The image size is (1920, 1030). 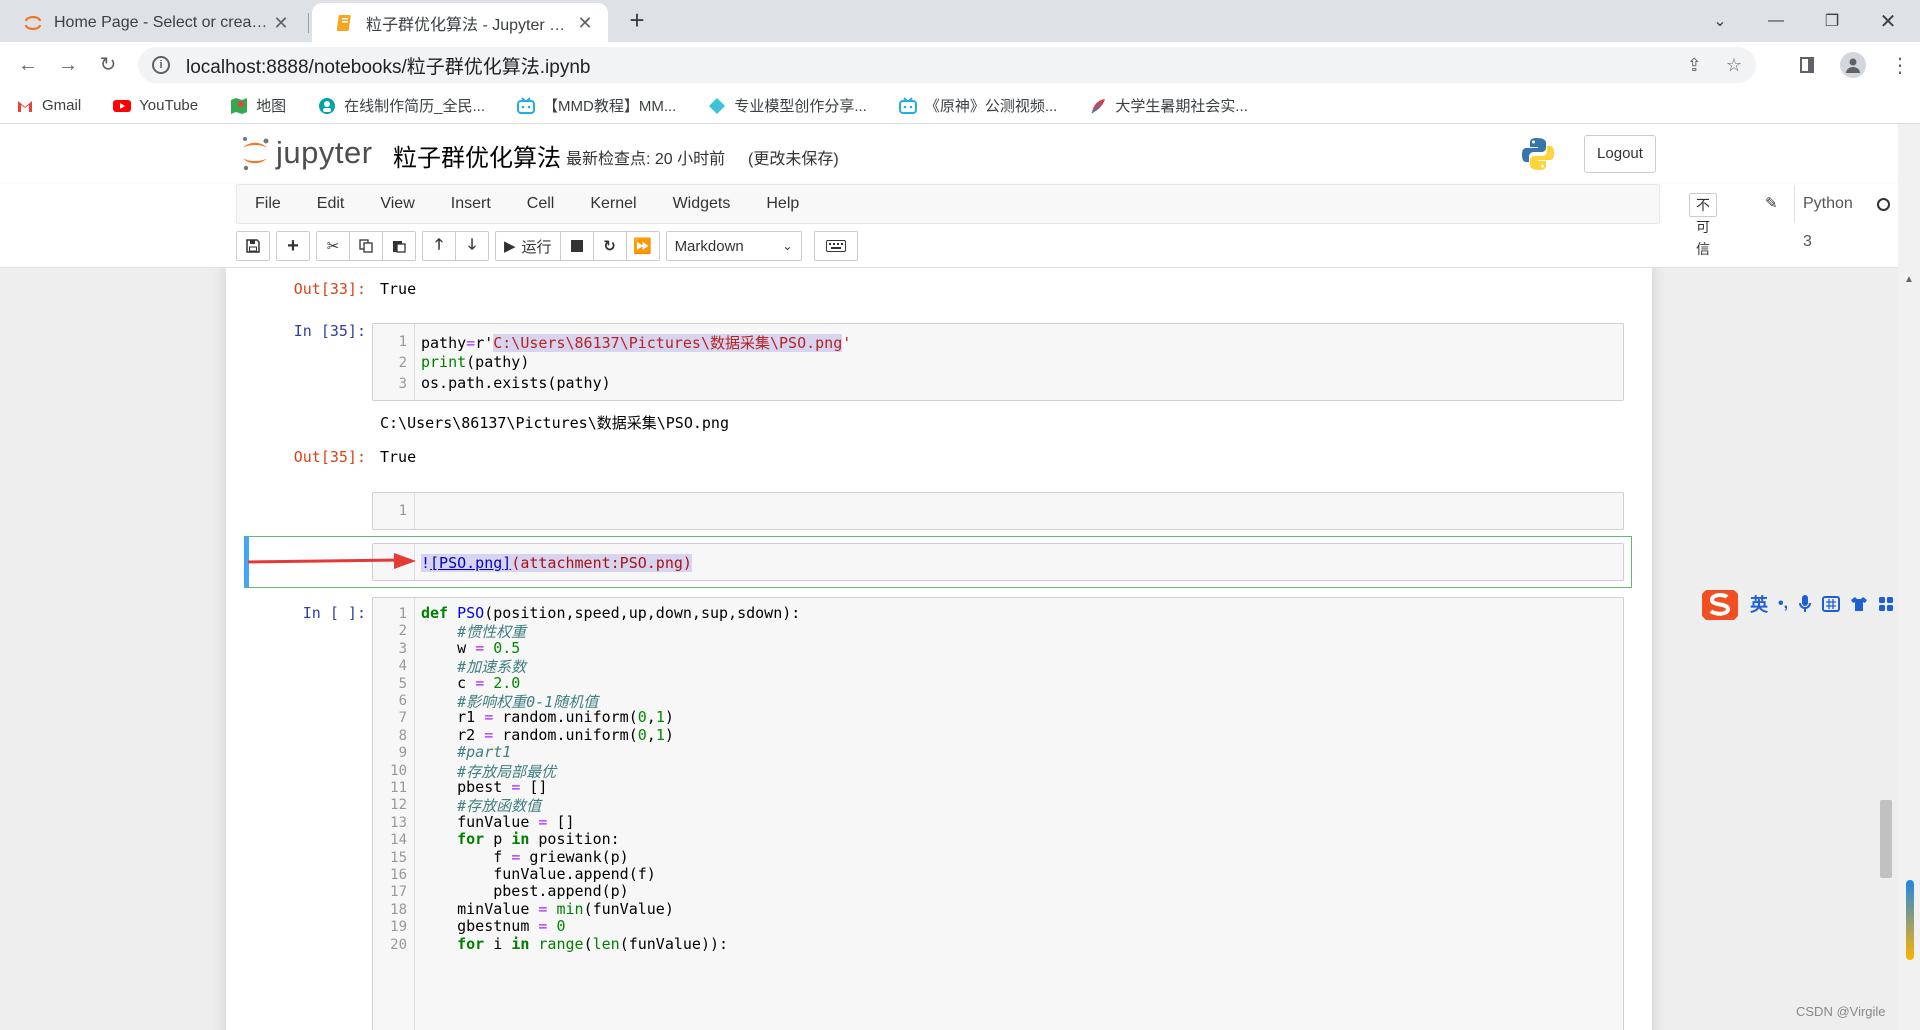 What do you see at coordinates (472, 246) in the screenshot?
I see `move-down-button: 🡓` at bounding box center [472, 246].